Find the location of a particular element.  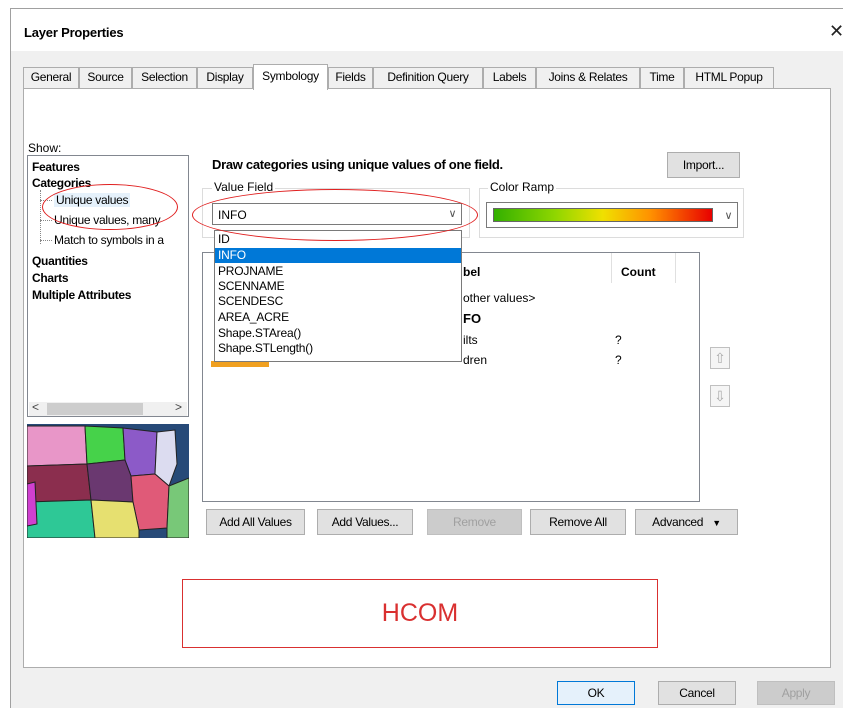

column-header-label: bel is located at coordinates (471, 272).